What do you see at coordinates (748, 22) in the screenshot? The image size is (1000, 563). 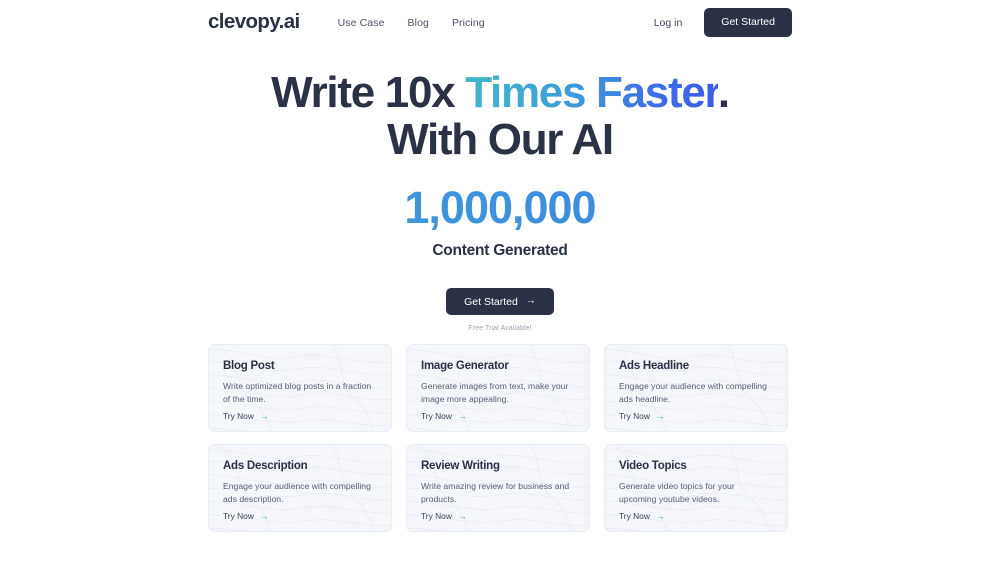 I see `get-started-button: Get Started` at bounding box center [748, 22].